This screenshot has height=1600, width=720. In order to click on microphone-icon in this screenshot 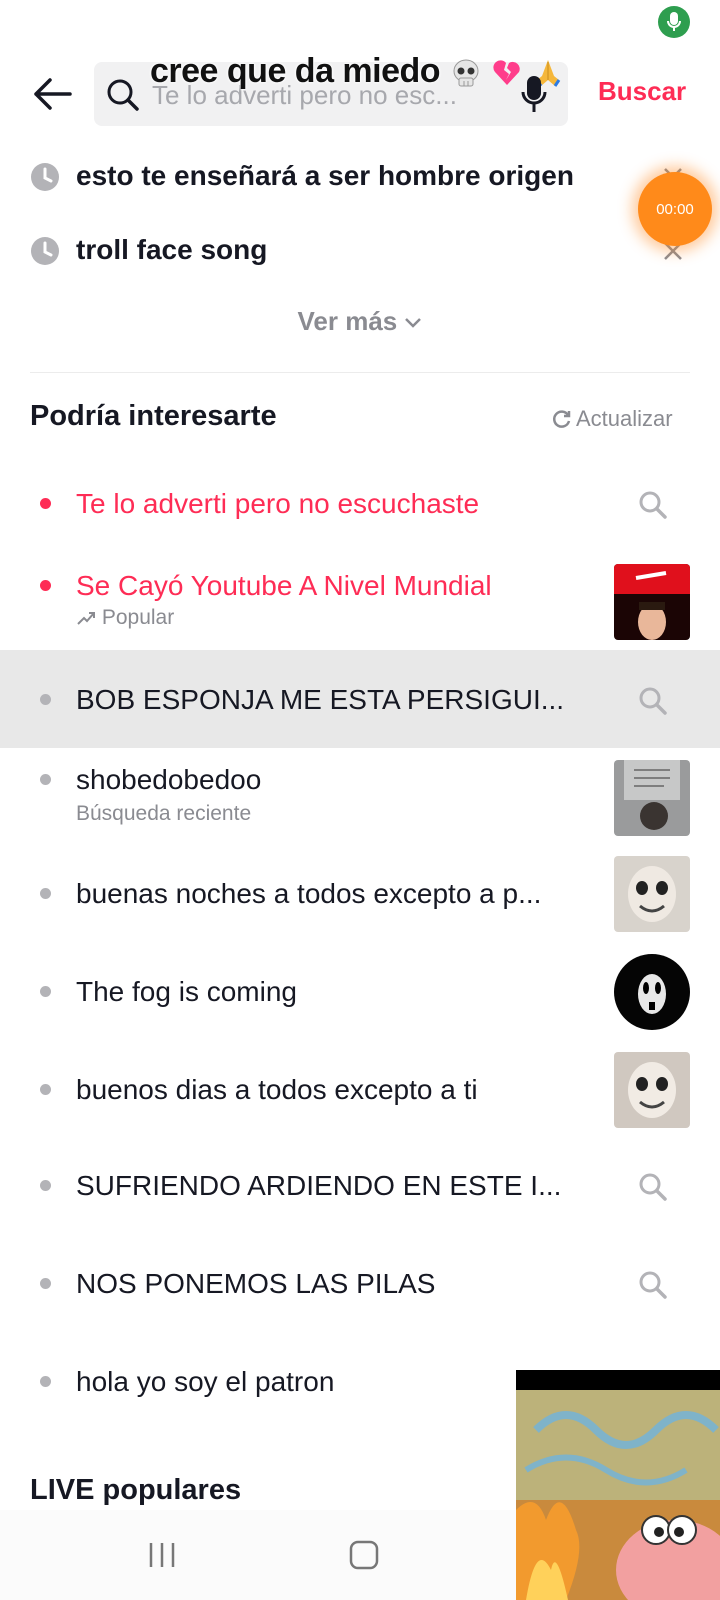, I will do `click(534, 94)`.